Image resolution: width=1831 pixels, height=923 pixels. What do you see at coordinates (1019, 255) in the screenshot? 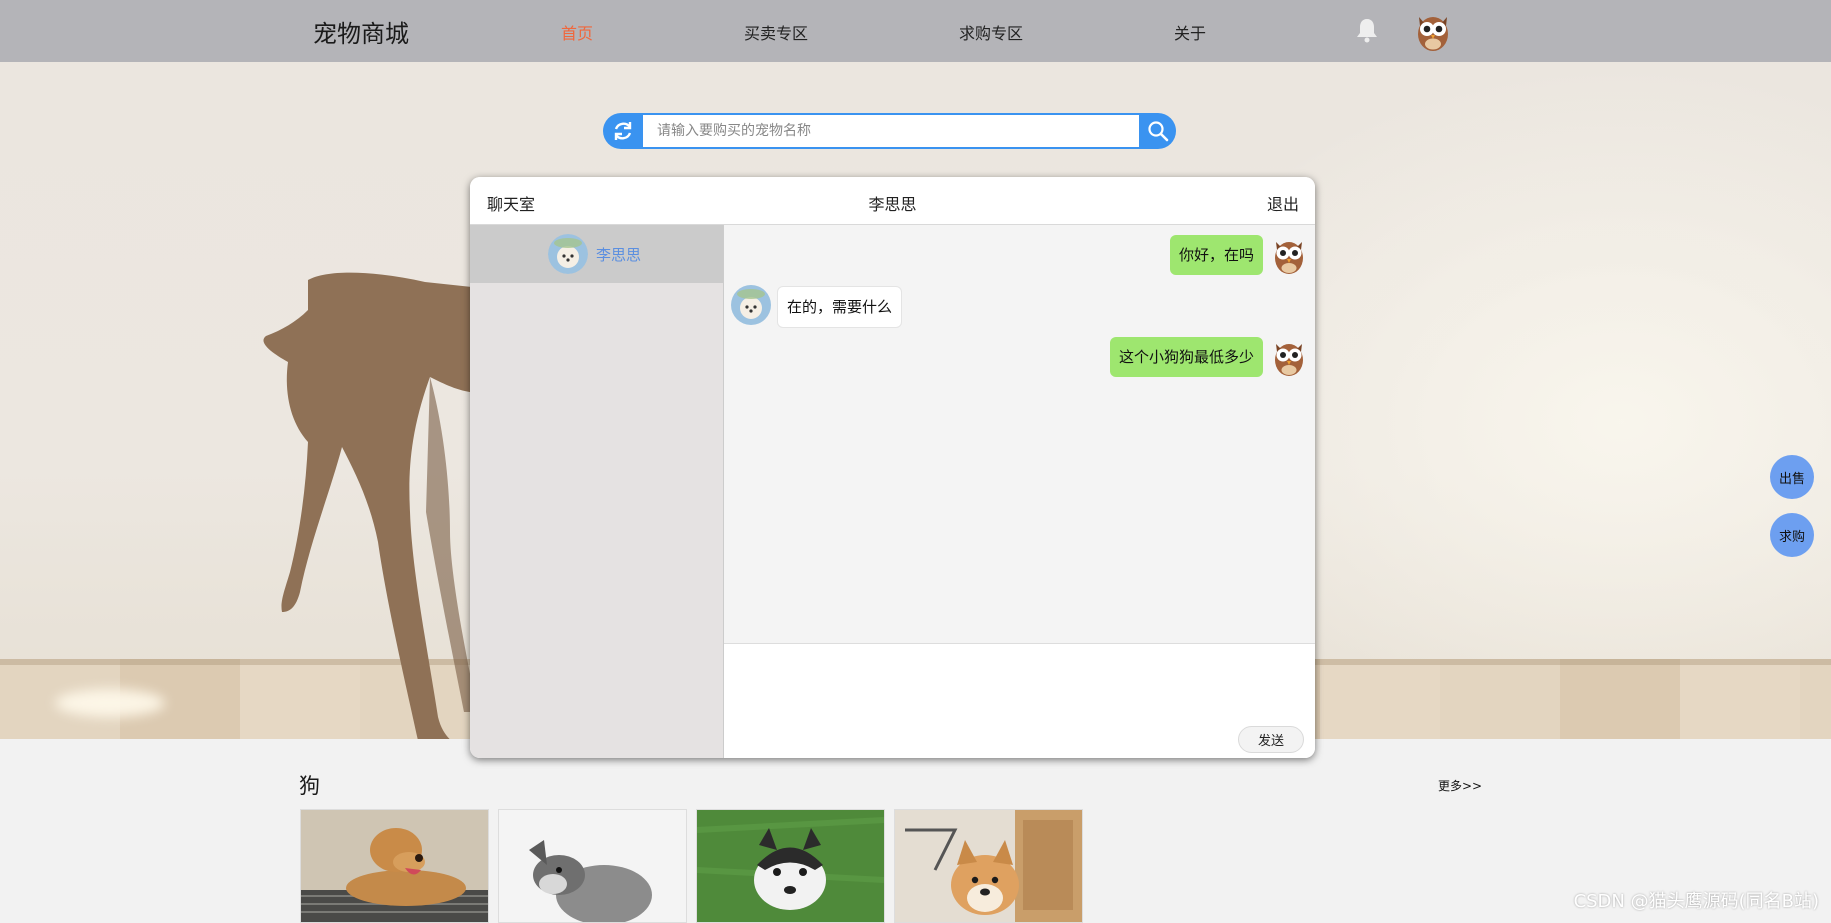
I see `message-row: 你好，在吗` at bounding box center [1019, 255].